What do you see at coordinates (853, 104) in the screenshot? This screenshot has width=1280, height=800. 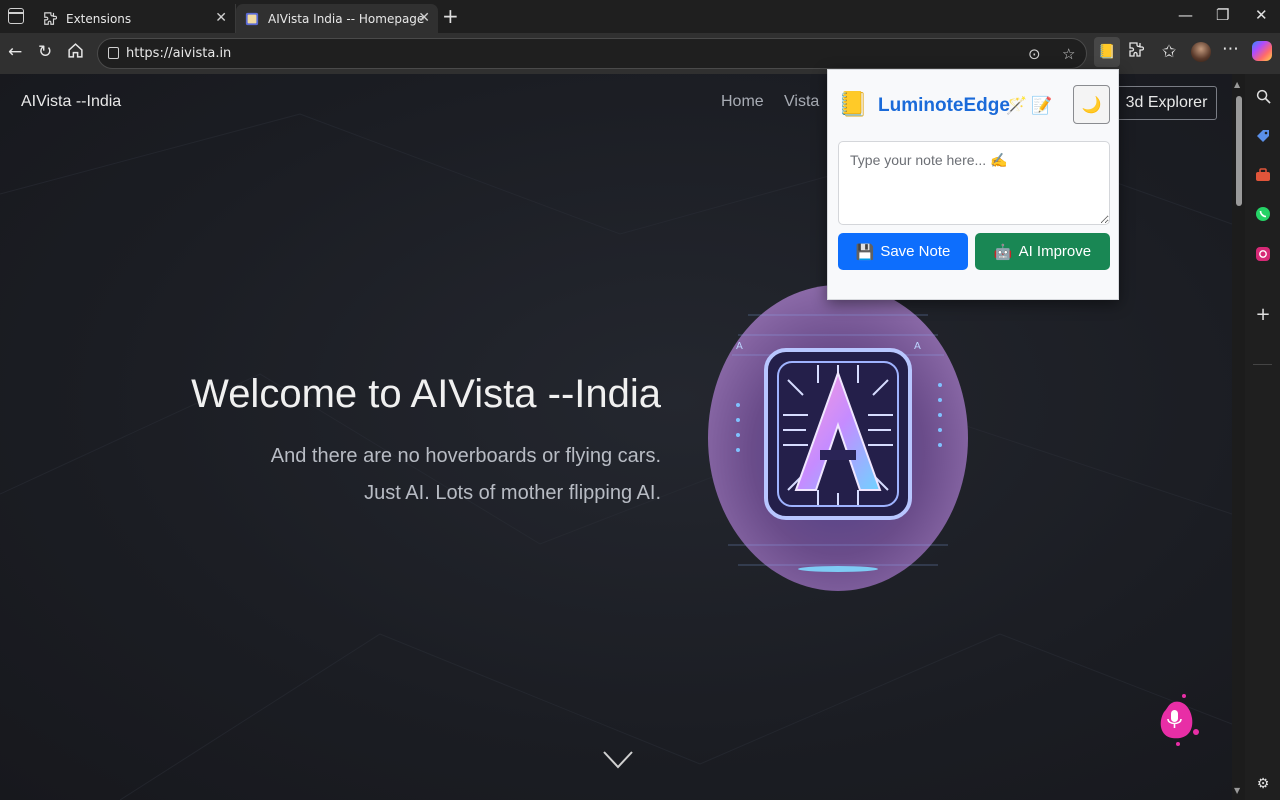 I see `notebook-logo-icon: 📒` at bounding box center [853, 104].